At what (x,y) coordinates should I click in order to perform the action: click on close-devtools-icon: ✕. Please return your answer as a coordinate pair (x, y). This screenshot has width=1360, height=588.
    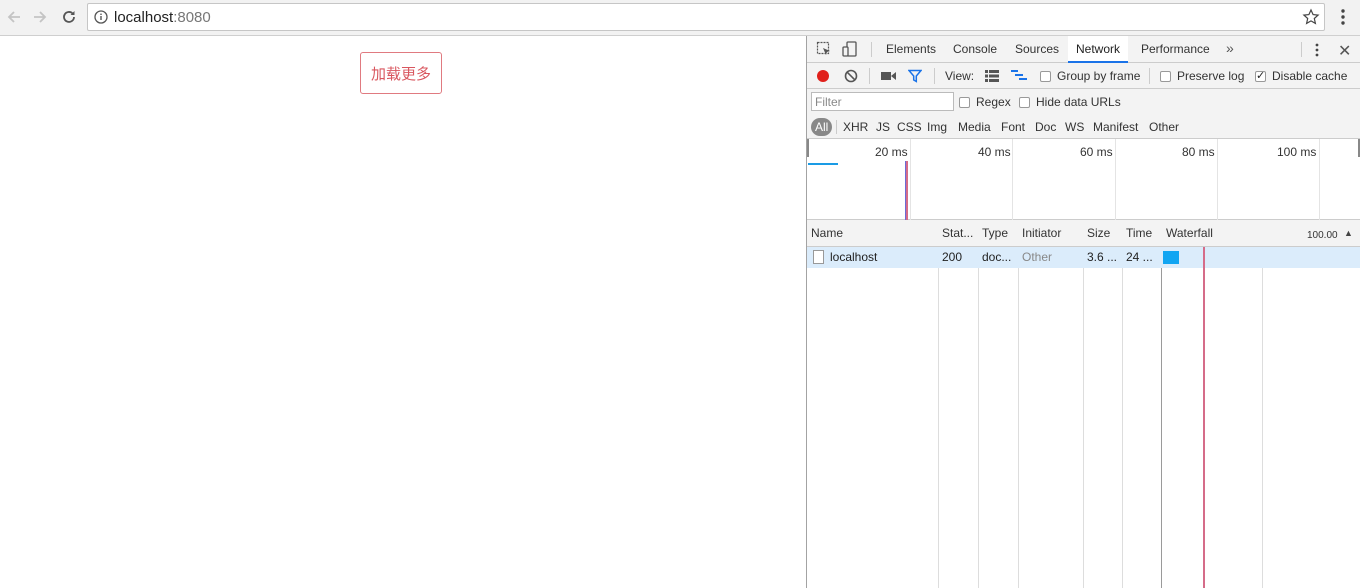
    Looking at the image, I should click on (1344, 51).